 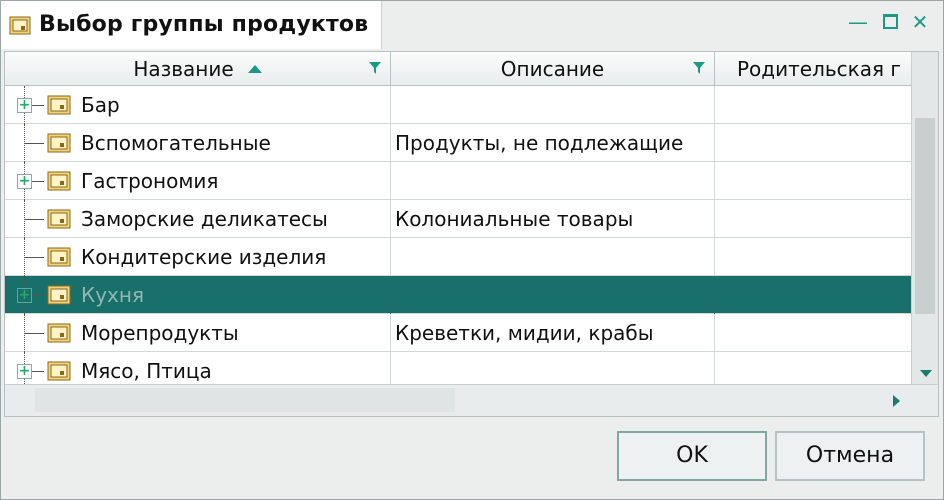 I want to click on name-cell: + Гастрономия, so click(x=198, y=181).